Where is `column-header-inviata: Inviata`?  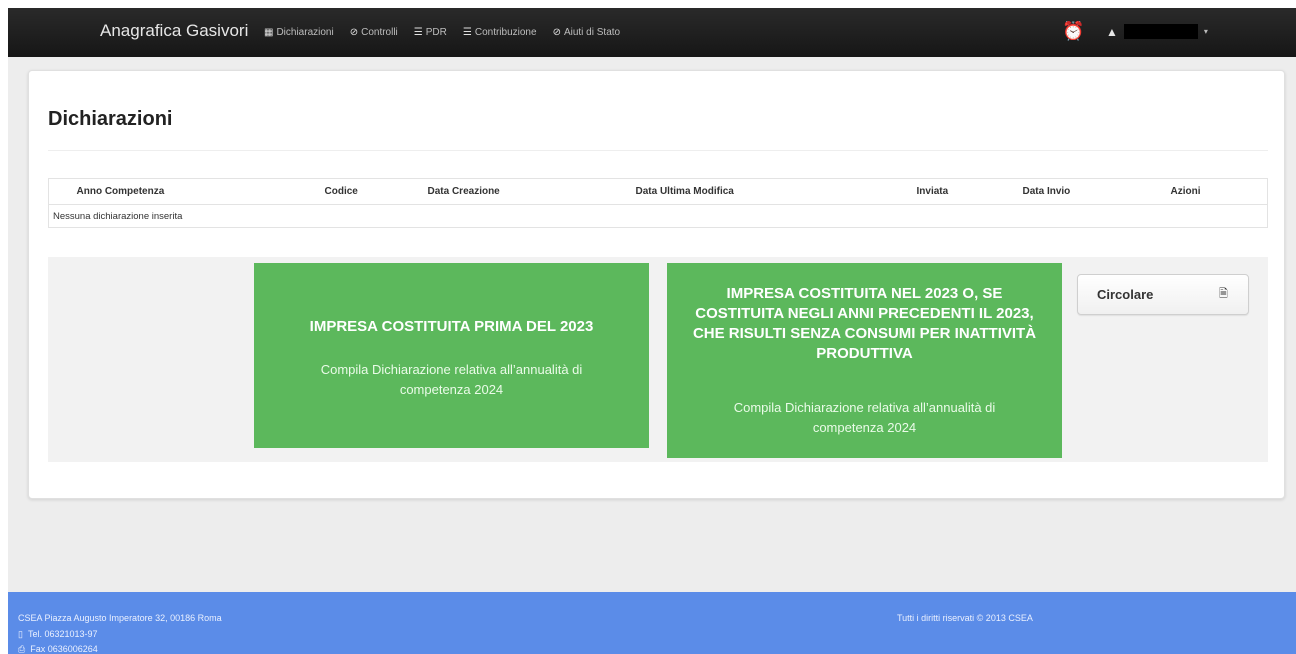
column-header-inviata: Inviata is located at coordinates (969, 191).